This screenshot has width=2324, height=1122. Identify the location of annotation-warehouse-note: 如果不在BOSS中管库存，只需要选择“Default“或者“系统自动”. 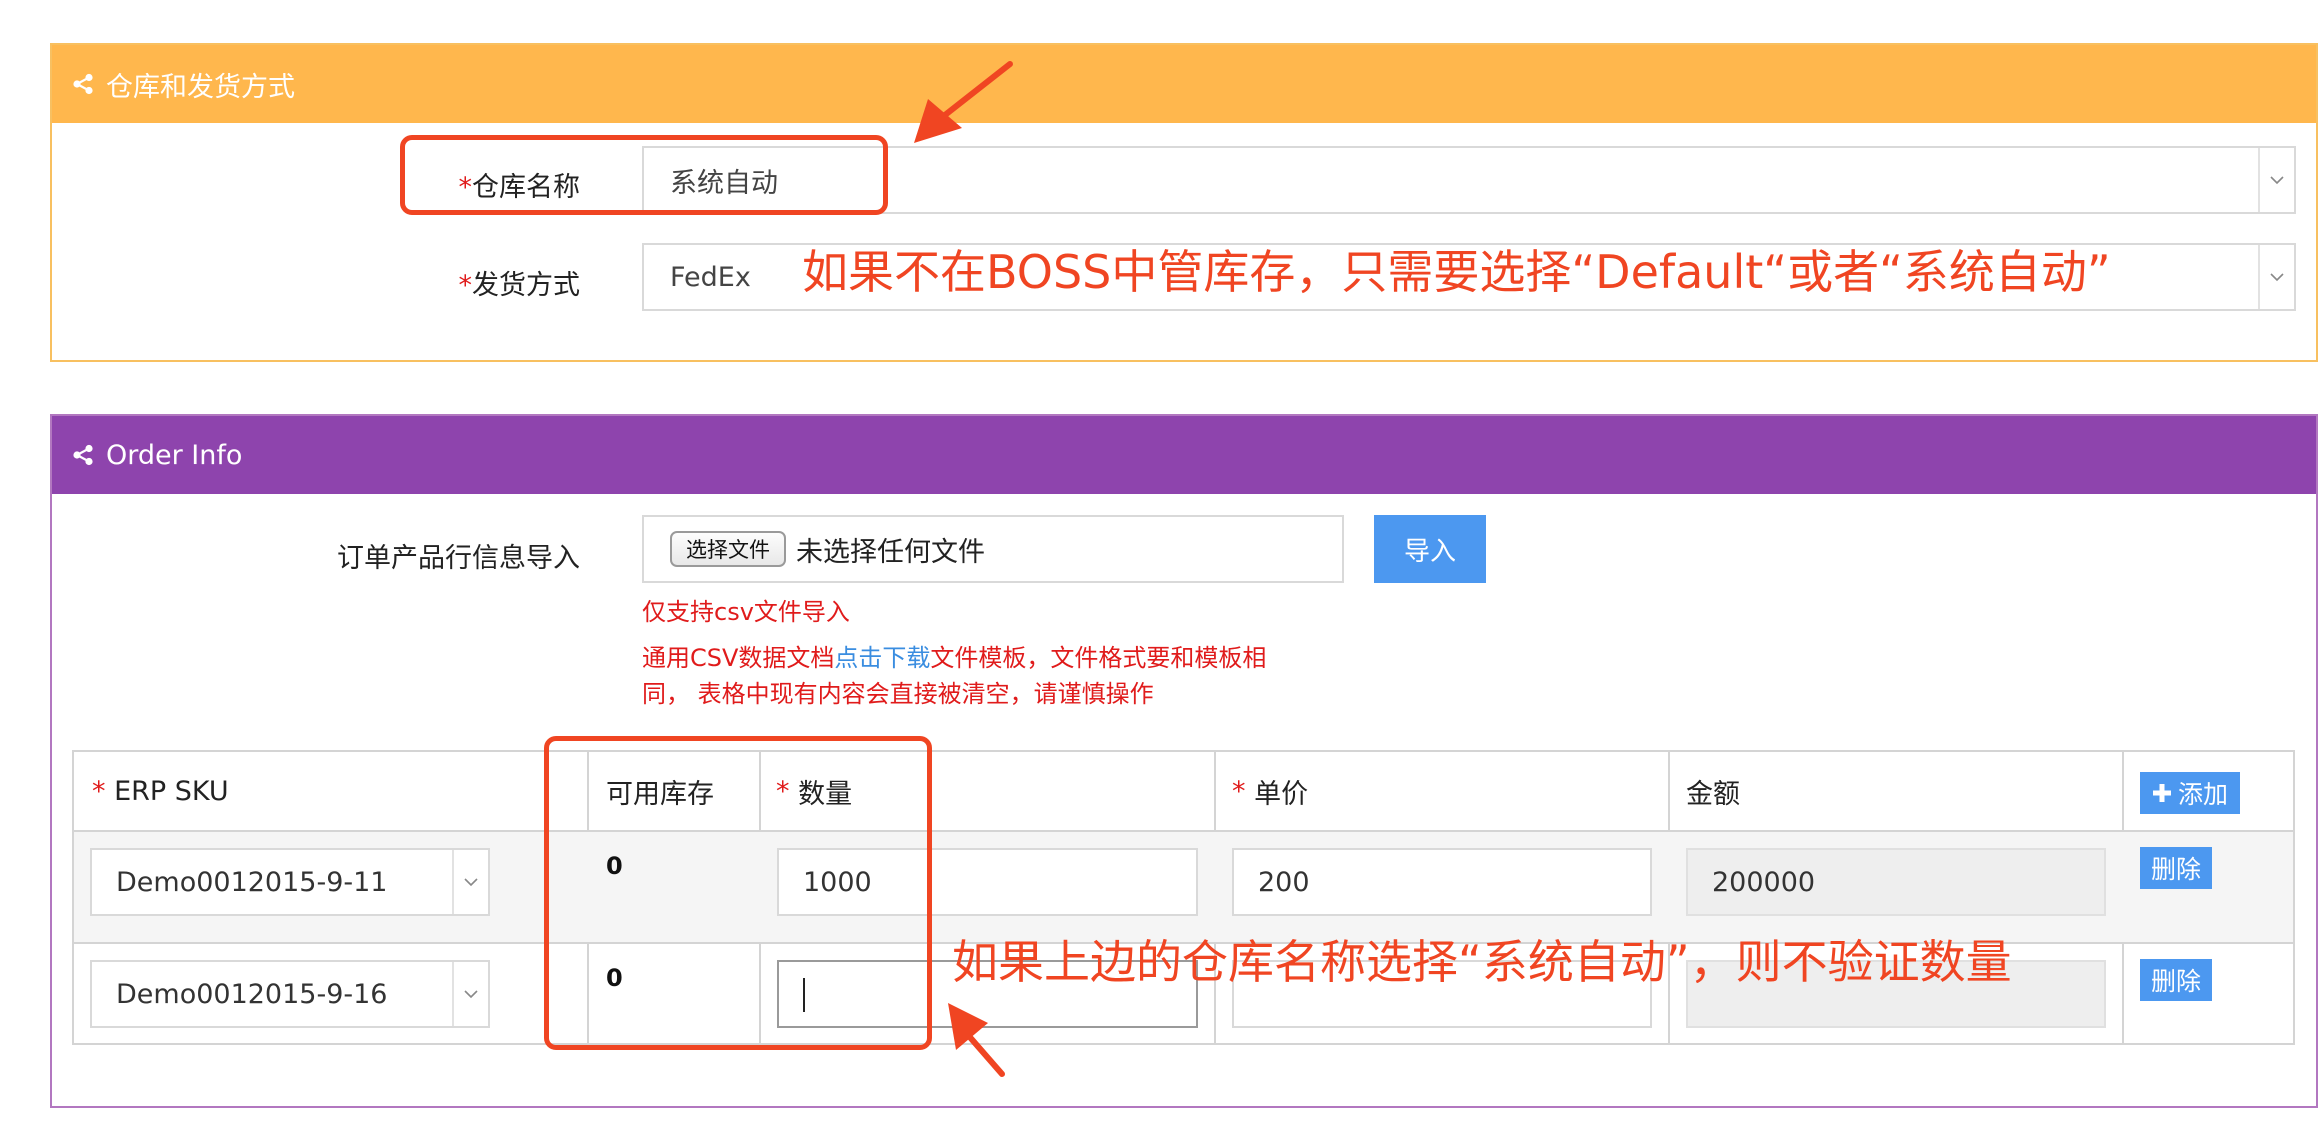
(1456, 272).